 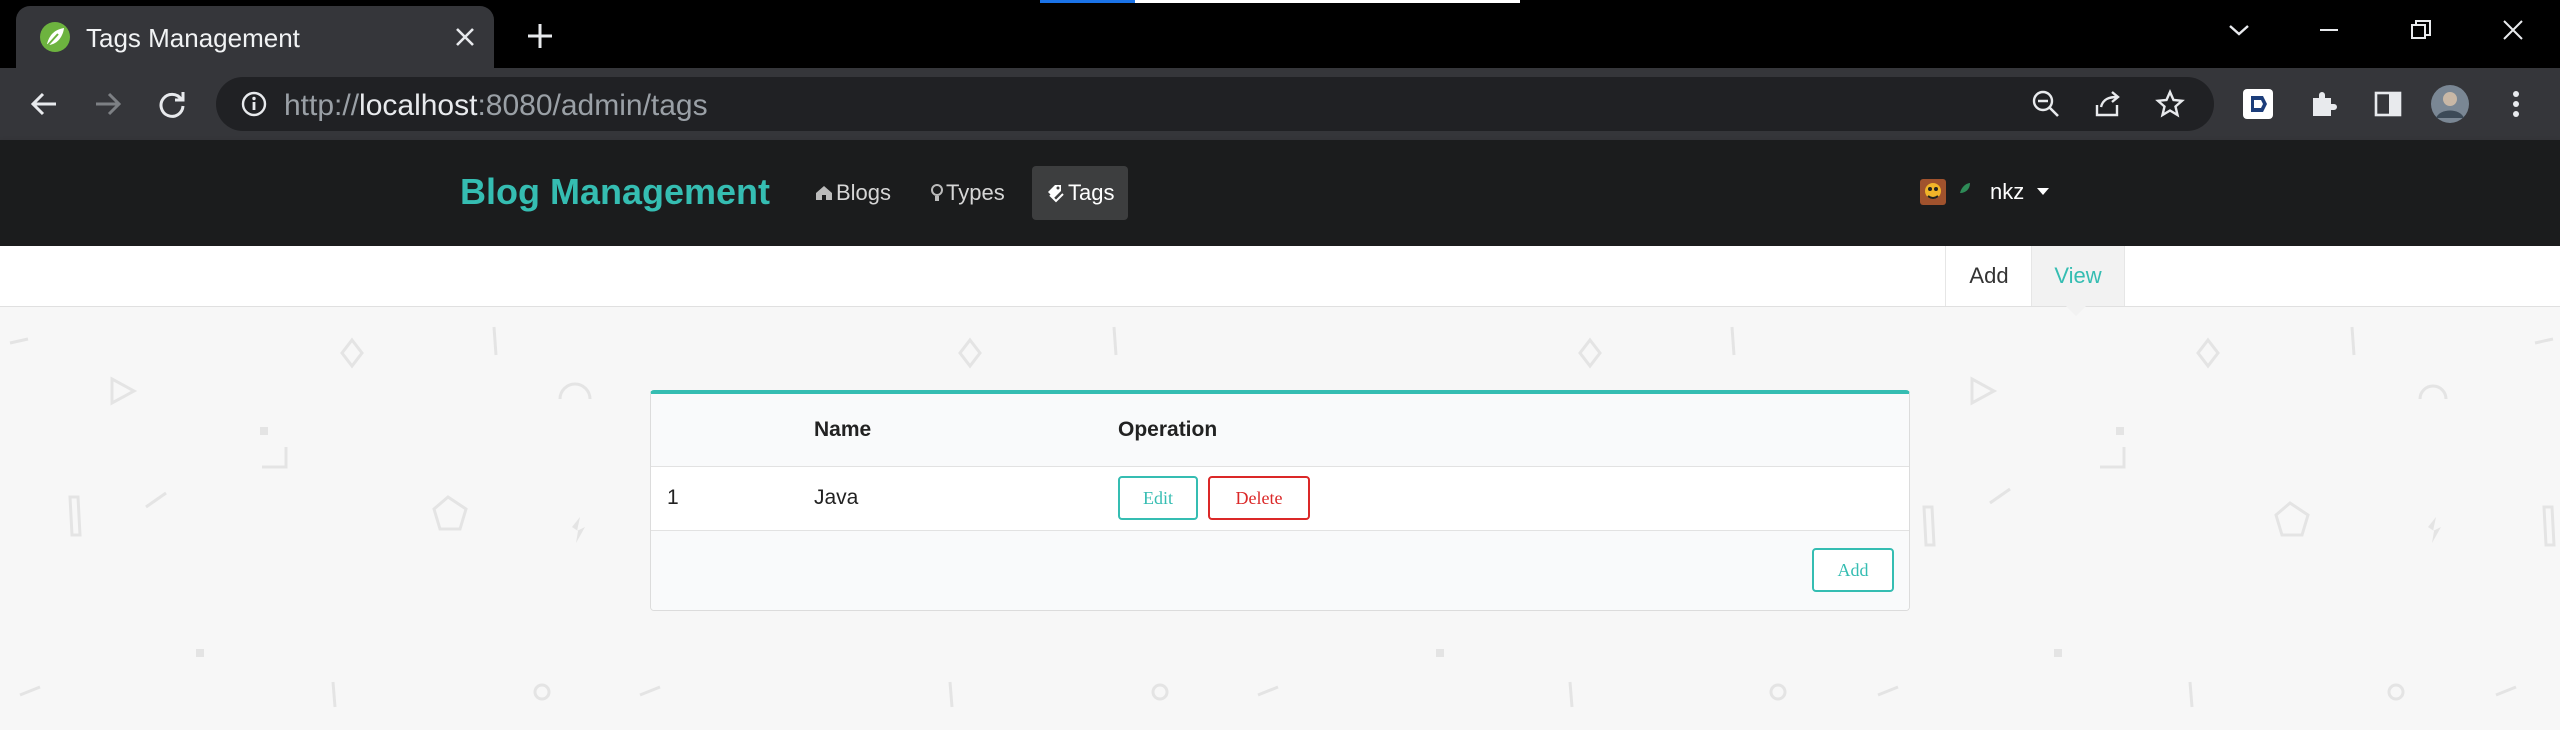 What do you see at coordinates (864, 192) in the screenshot?
I see `nav-item-label: Blogs` at bounding box center [864, 192].